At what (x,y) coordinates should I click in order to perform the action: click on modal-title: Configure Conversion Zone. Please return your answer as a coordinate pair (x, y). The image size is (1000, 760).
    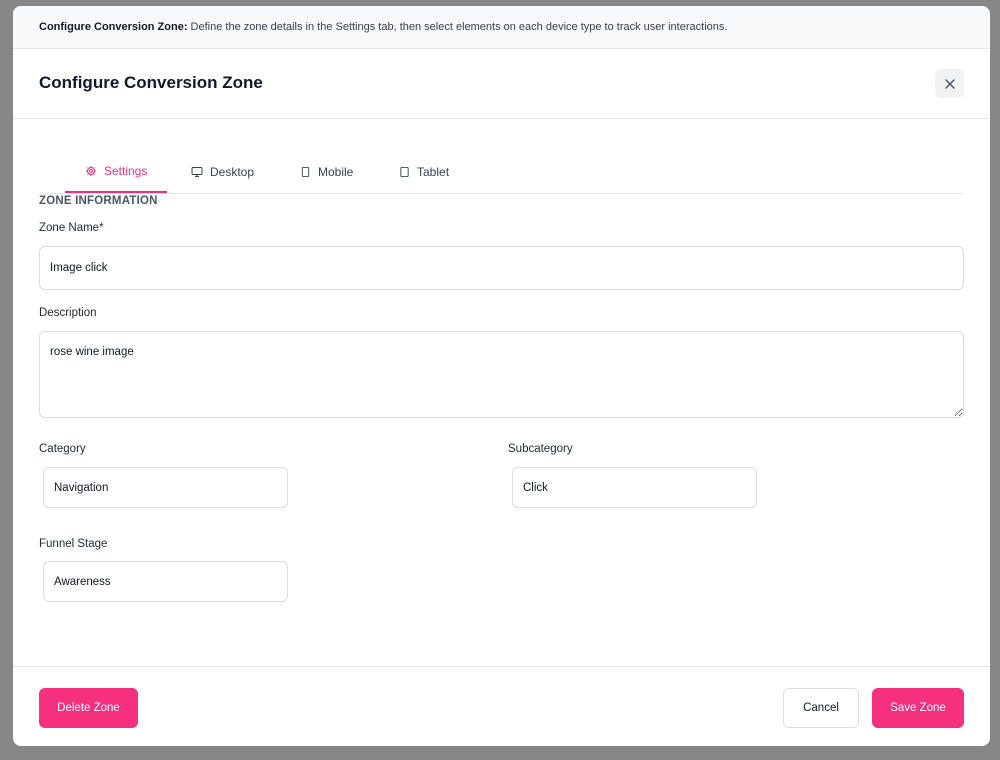
    Looking at the image, I should click on (151, 82).